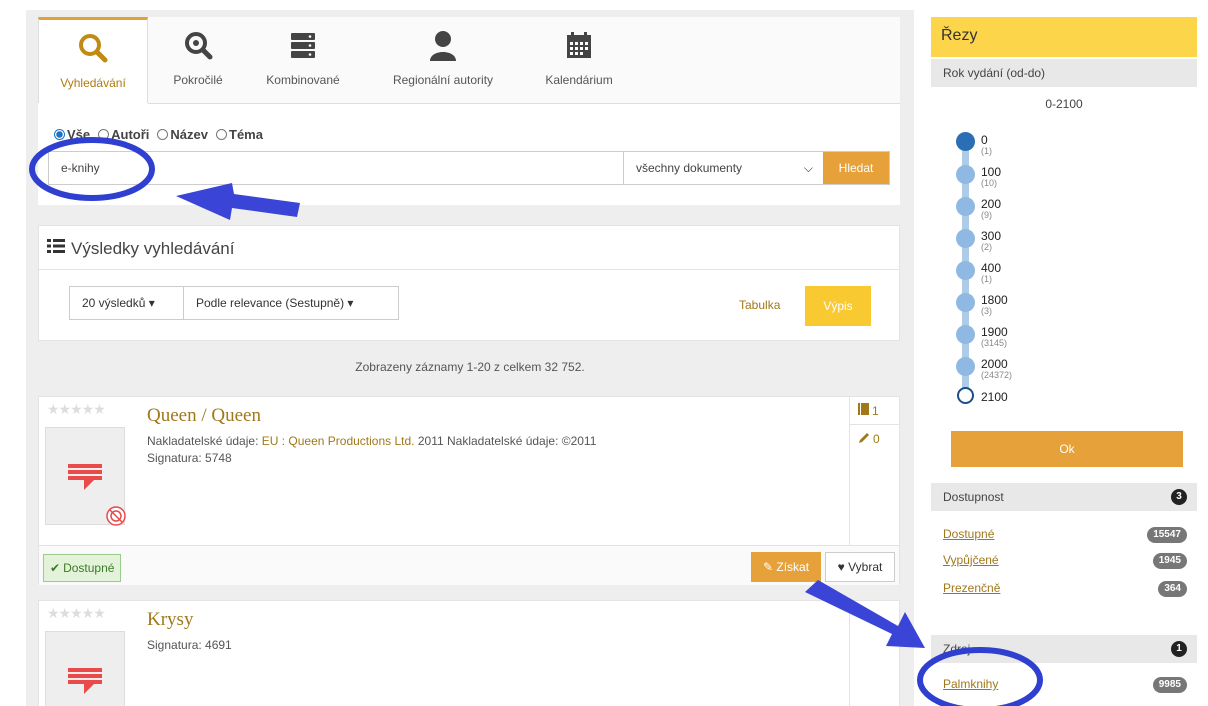 The image size is (1208, 706). What do you see at coordinates (874, 411) in the screenshot?
I see `copies-count: 1` at bounding box center [874, 411].